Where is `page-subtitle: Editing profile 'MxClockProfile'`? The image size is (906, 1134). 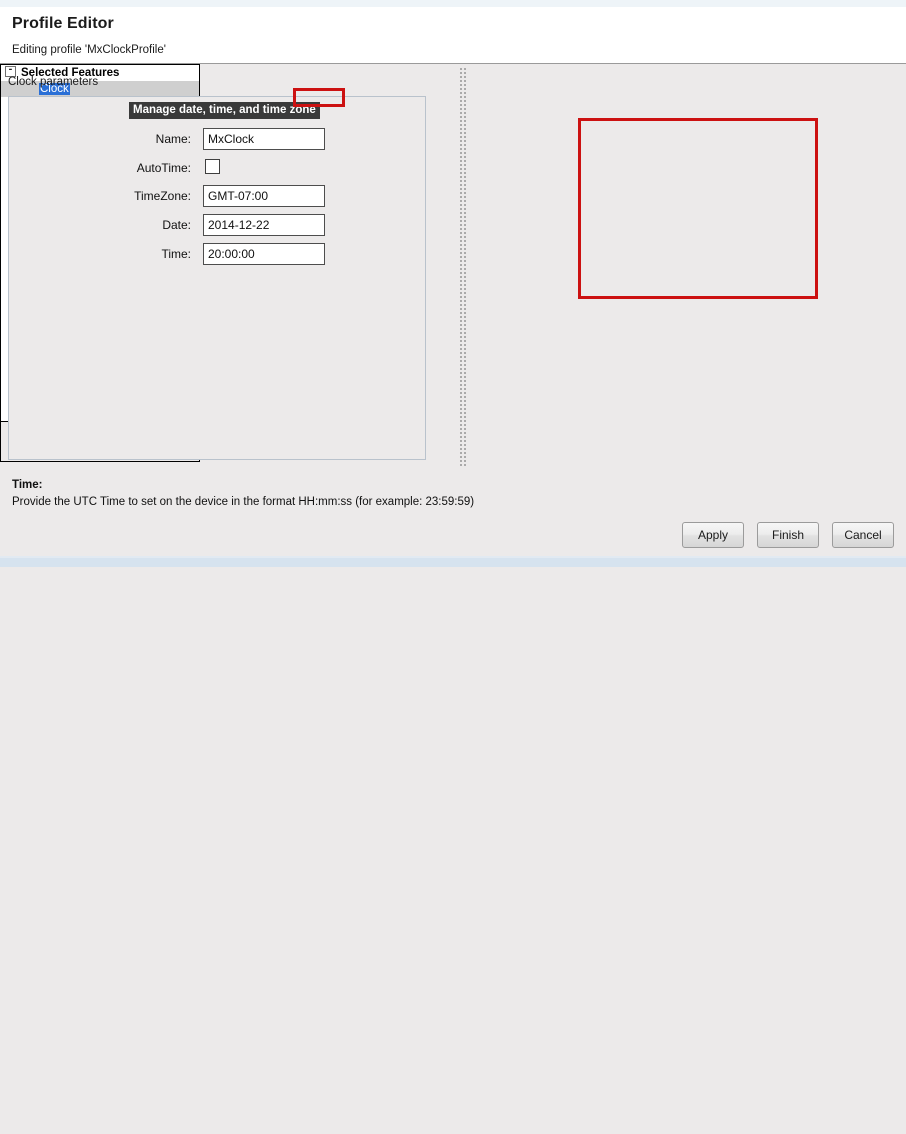
page-subtitle: Editing profile 'MxClockProfile' is located at coordinates (89, 50).